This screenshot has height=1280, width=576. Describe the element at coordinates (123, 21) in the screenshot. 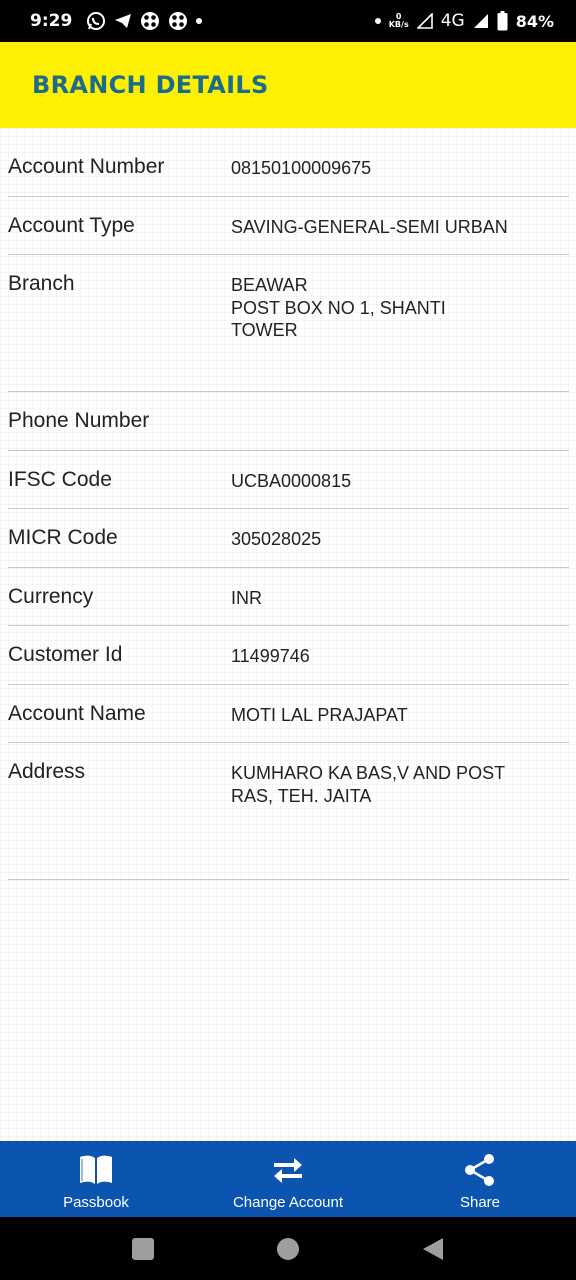

I see `telegram-icon` at that location.